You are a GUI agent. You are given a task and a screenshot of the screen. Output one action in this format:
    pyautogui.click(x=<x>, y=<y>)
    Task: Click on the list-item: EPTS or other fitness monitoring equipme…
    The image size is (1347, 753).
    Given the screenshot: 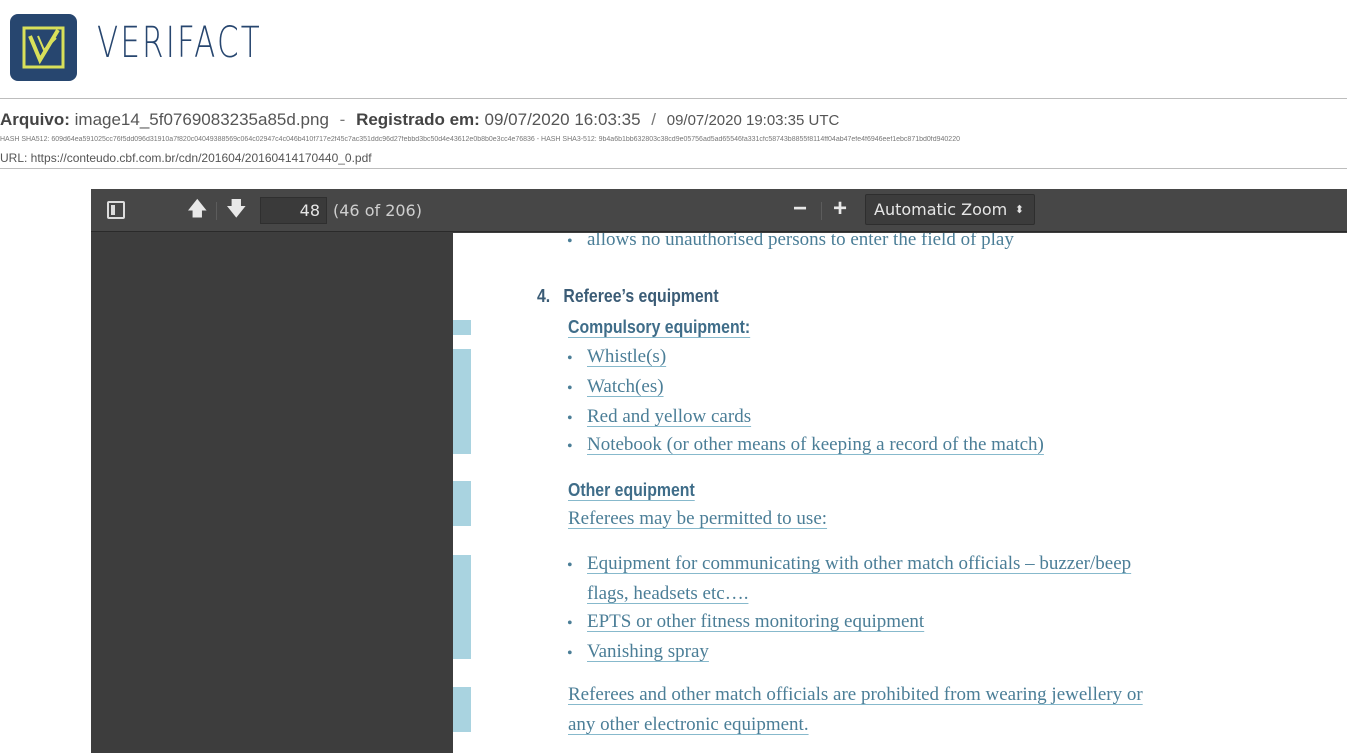 What is the action you would take?
    pyautogui.click(x=755, y=622)
    